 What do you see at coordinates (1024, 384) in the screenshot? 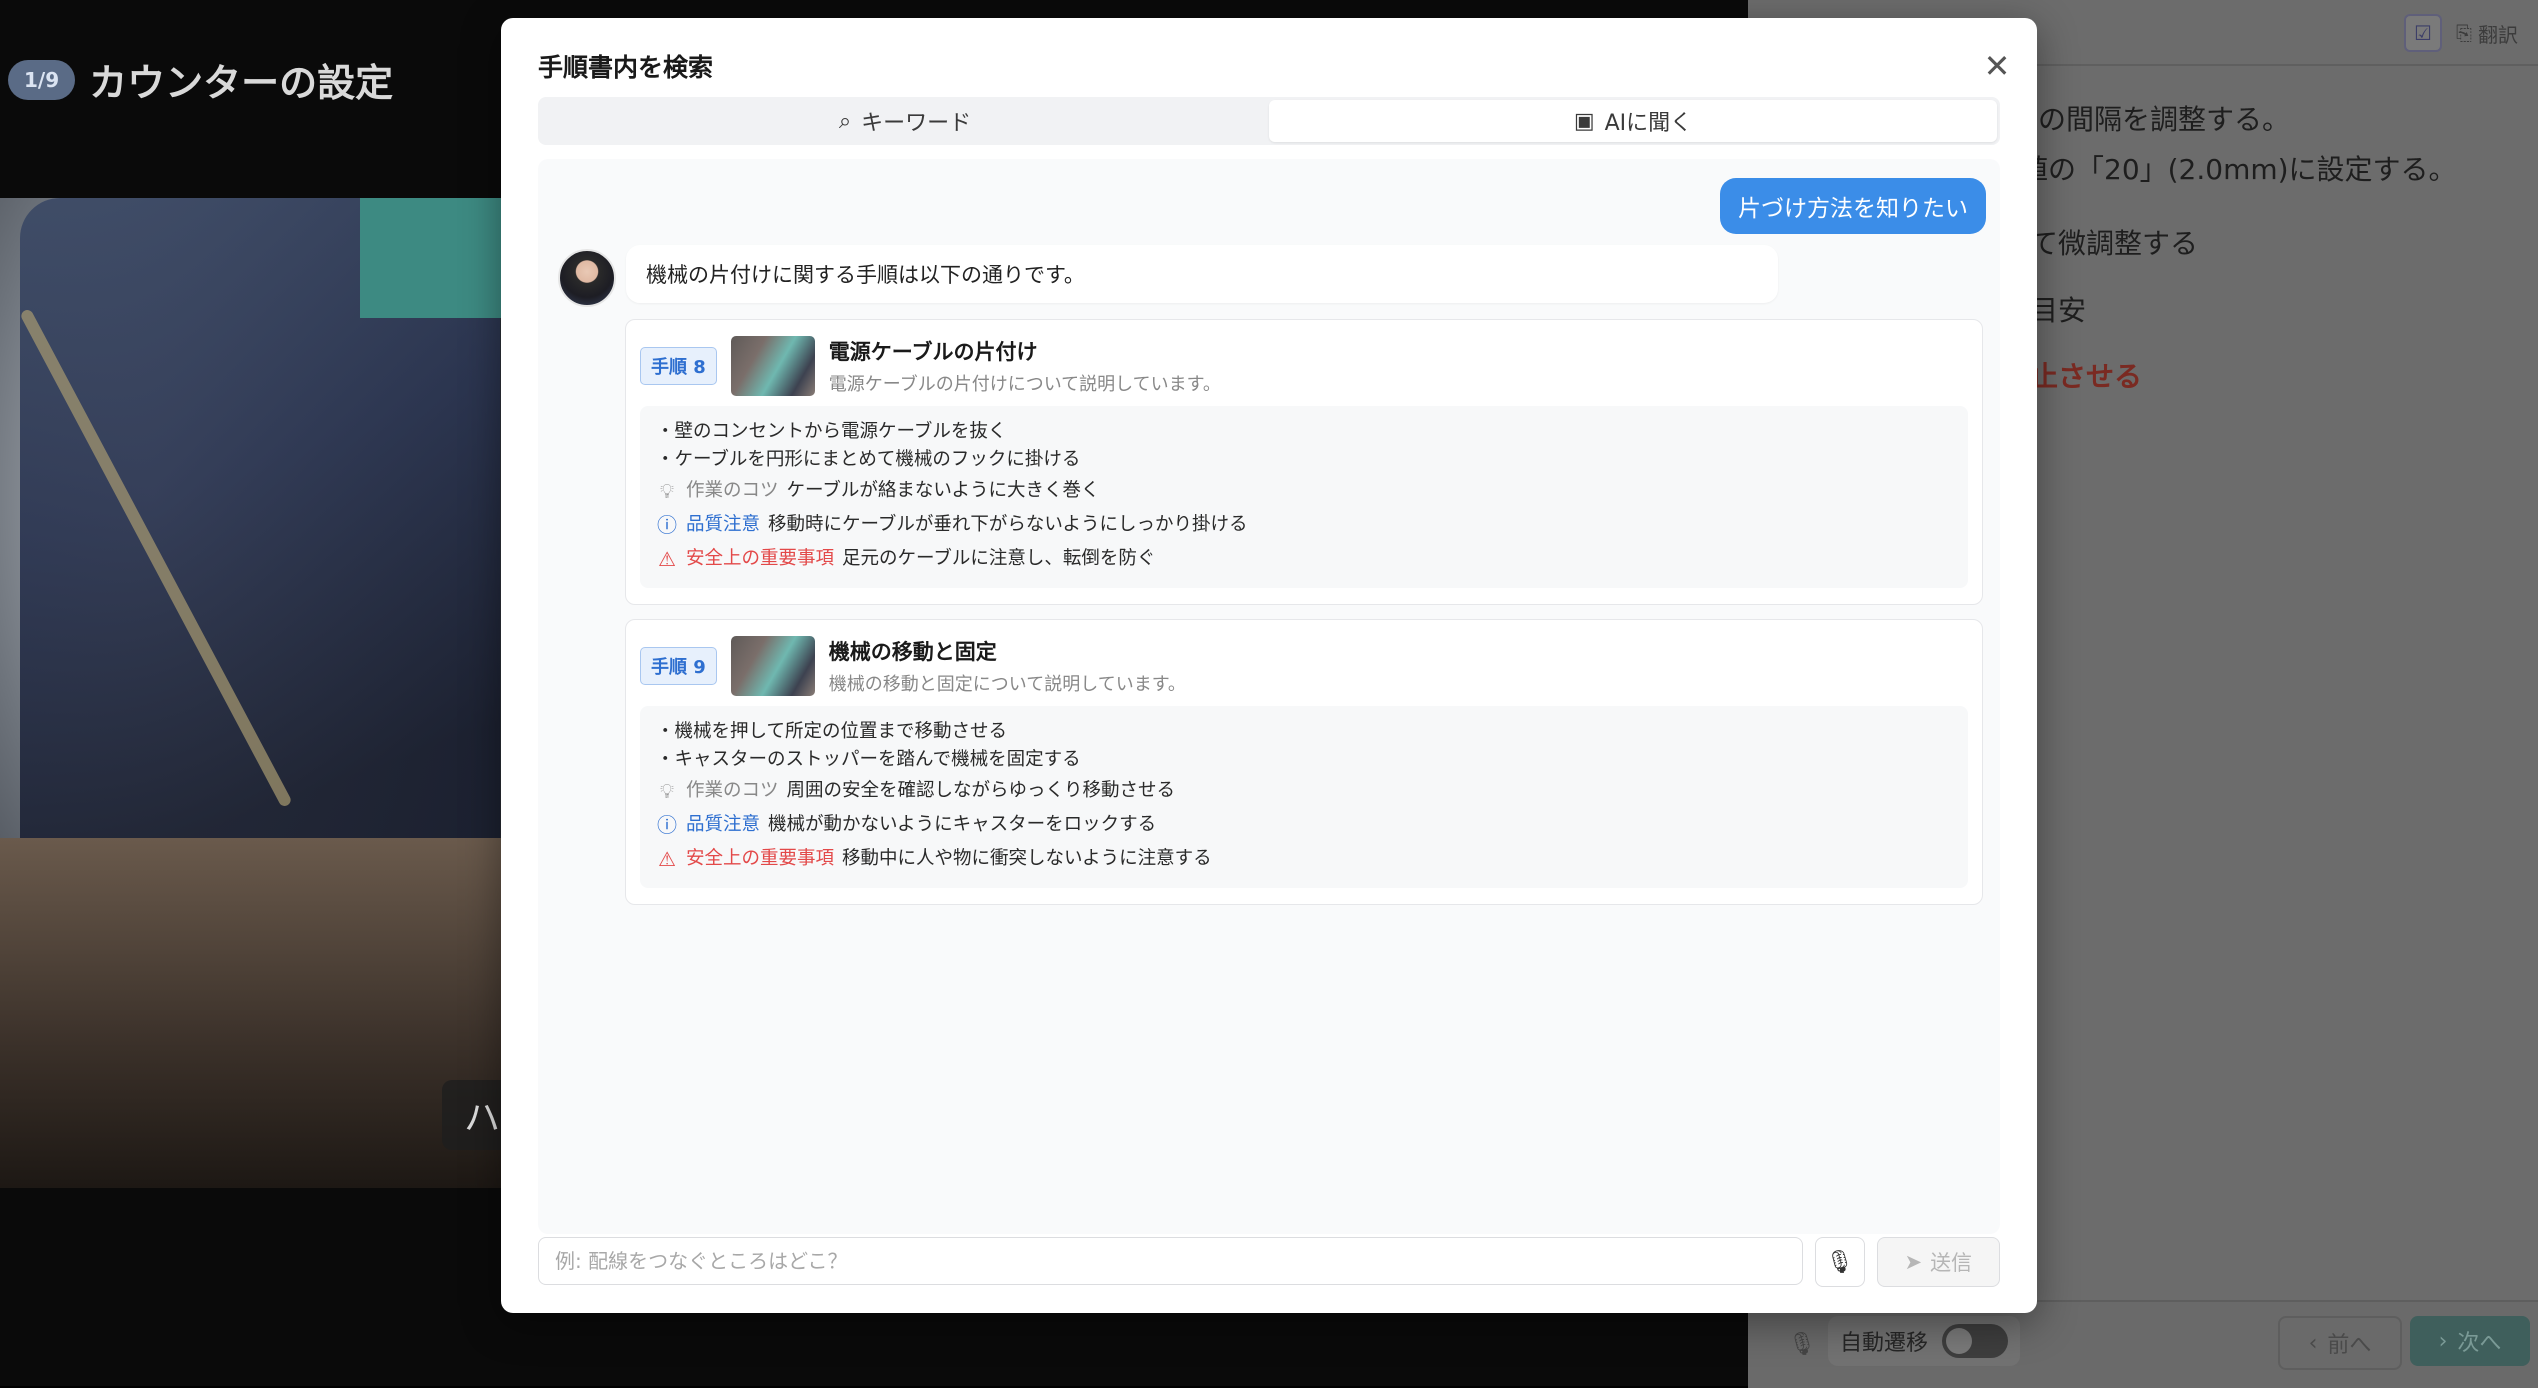
I see `card-subtitle: 電源ケーブルの片付けについて説明しています。` at bounding box center [1024, 384].